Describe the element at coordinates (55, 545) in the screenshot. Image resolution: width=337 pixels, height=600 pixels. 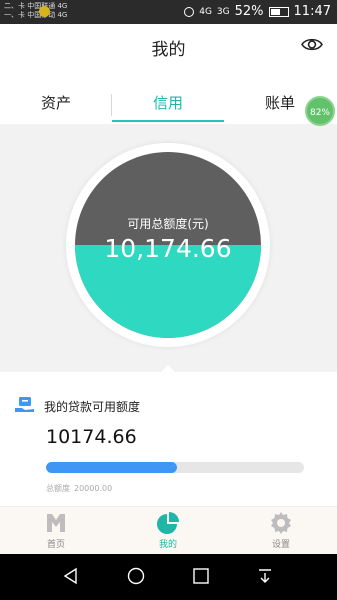
I see `nav-home-label: 首页` at that location.